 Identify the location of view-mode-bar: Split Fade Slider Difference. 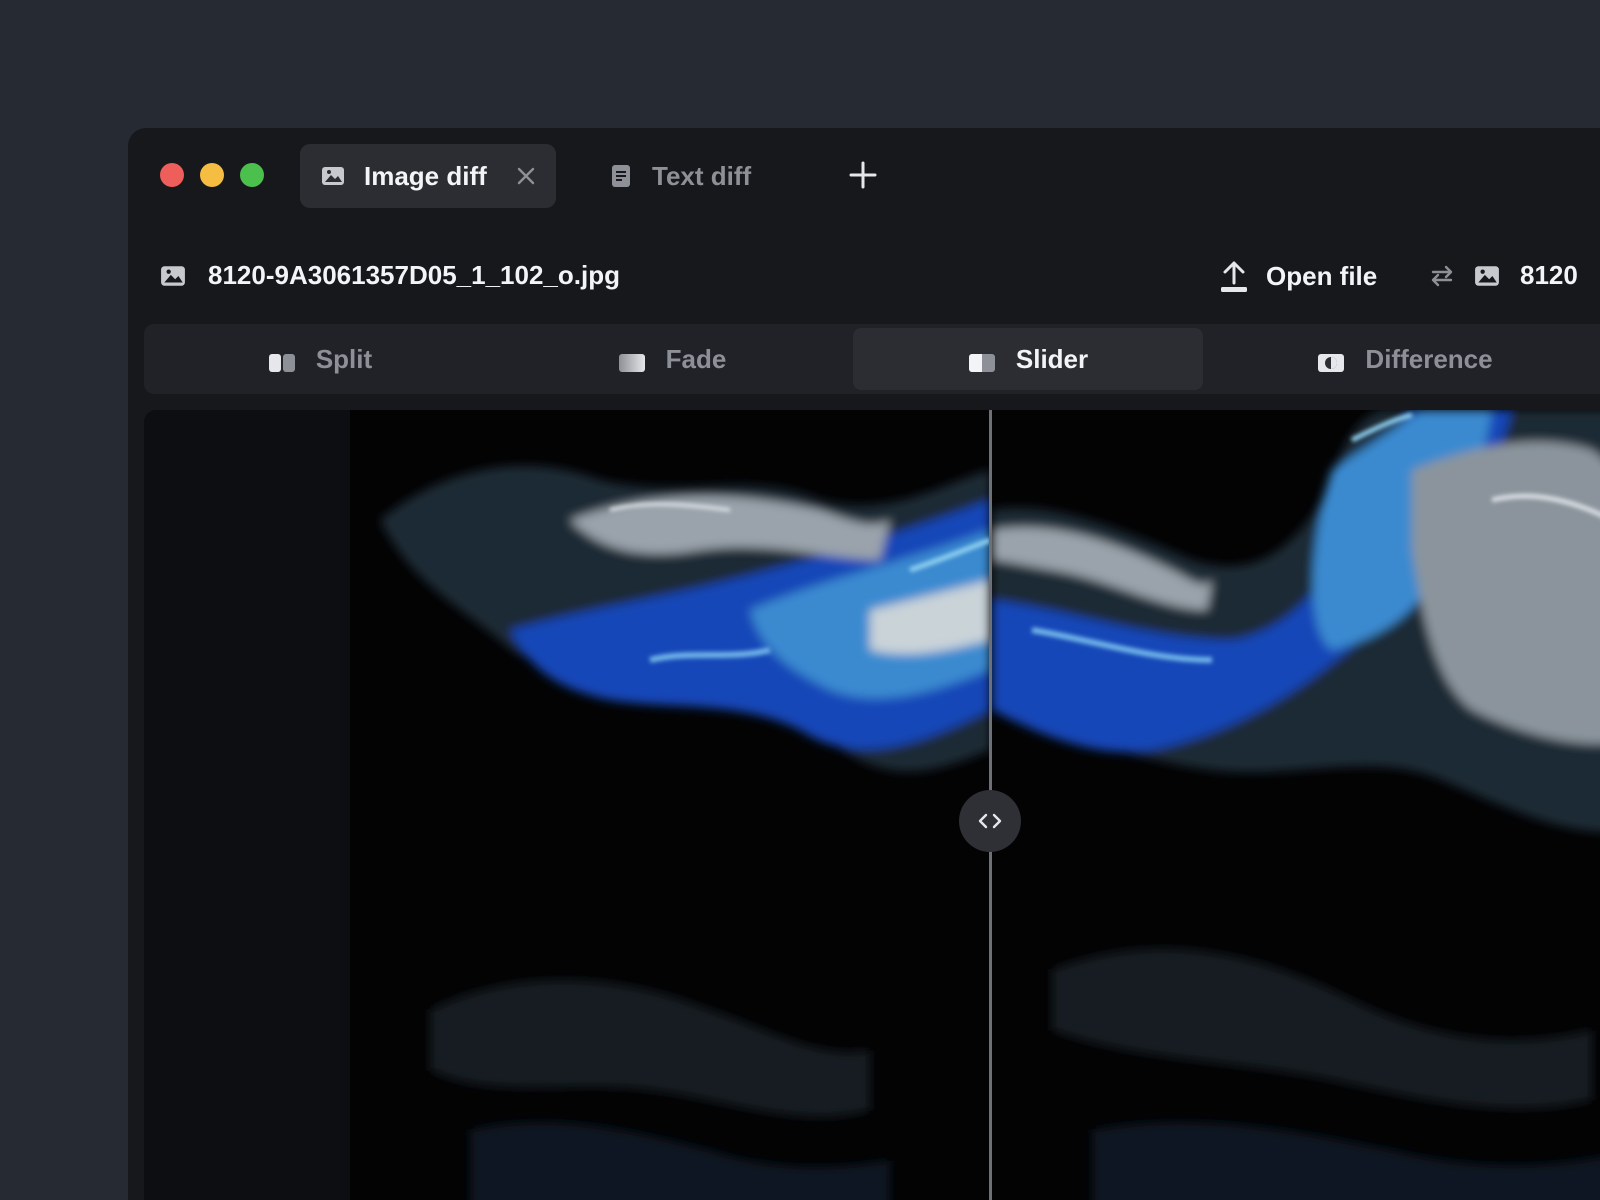
(872, 359).